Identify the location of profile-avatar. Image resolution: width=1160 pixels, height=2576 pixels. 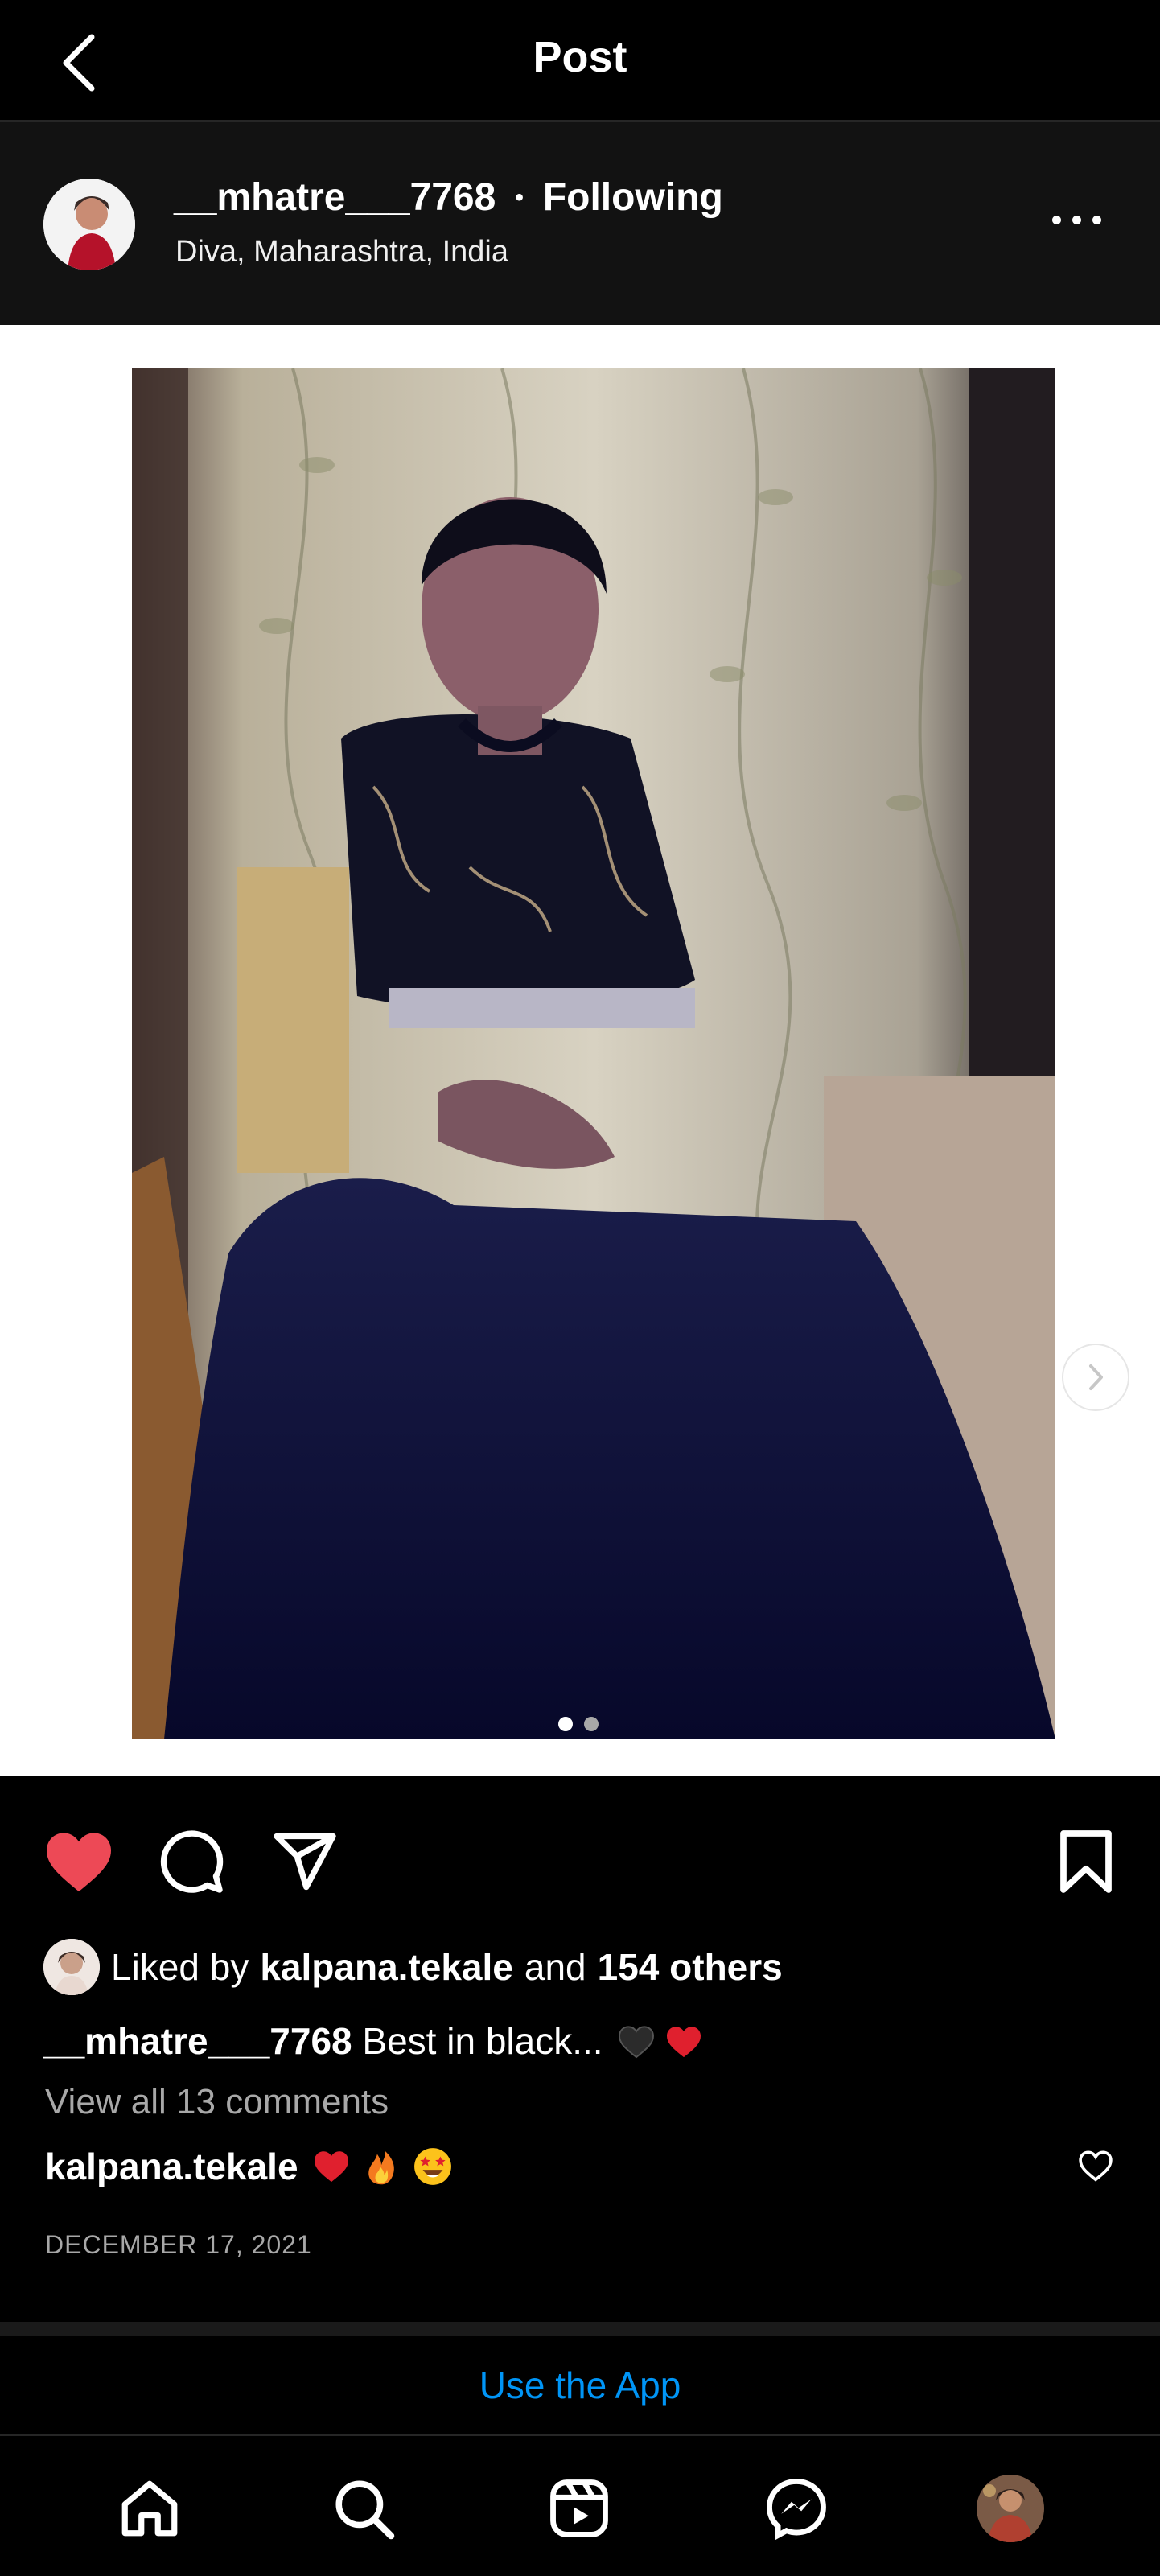
(1010, 2508).